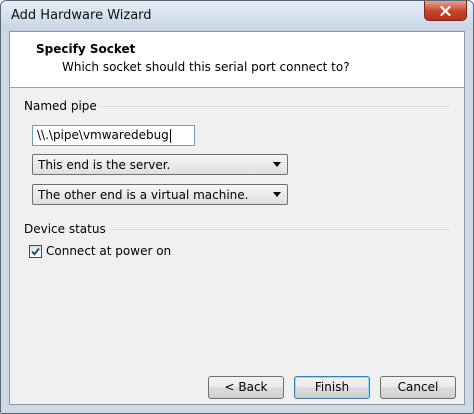 The height and width of the screenshot is (414, 474). Describe the element at coordinates (143, 195) in the screenshot. I see `other-end-select-value: The other end is a virtual machine.` at that location.